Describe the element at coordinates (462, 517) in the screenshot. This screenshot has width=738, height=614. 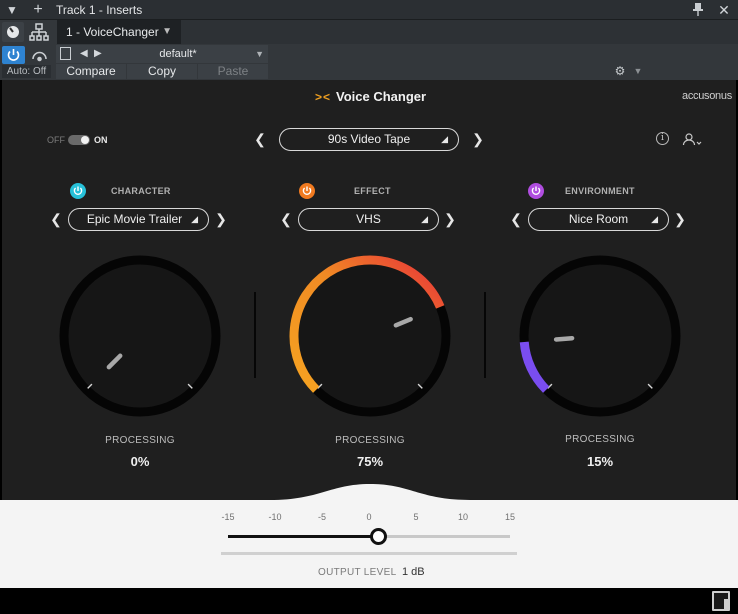
I see `scale-tick-label: 10` at that location.